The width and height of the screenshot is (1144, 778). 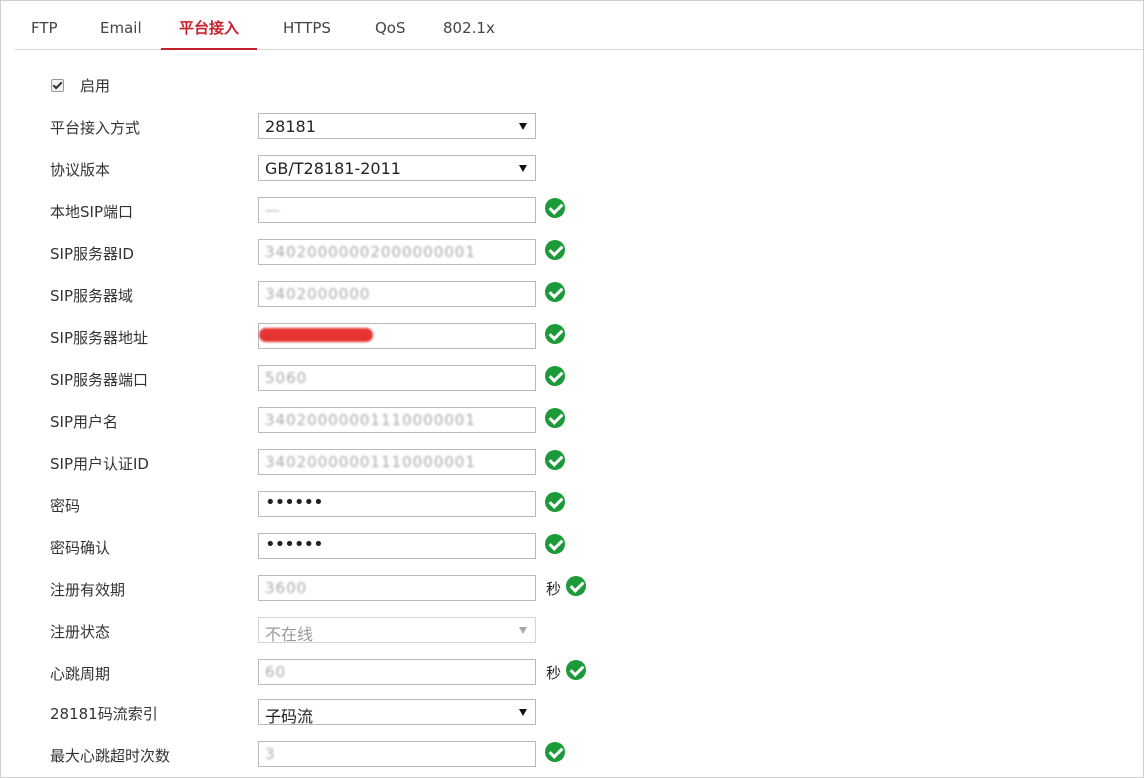 What do you see at coordinates (270, 754) in the screenshot?
I see `max-heartbeat-timeouts-value: 3` at bounding box center [270, 754].